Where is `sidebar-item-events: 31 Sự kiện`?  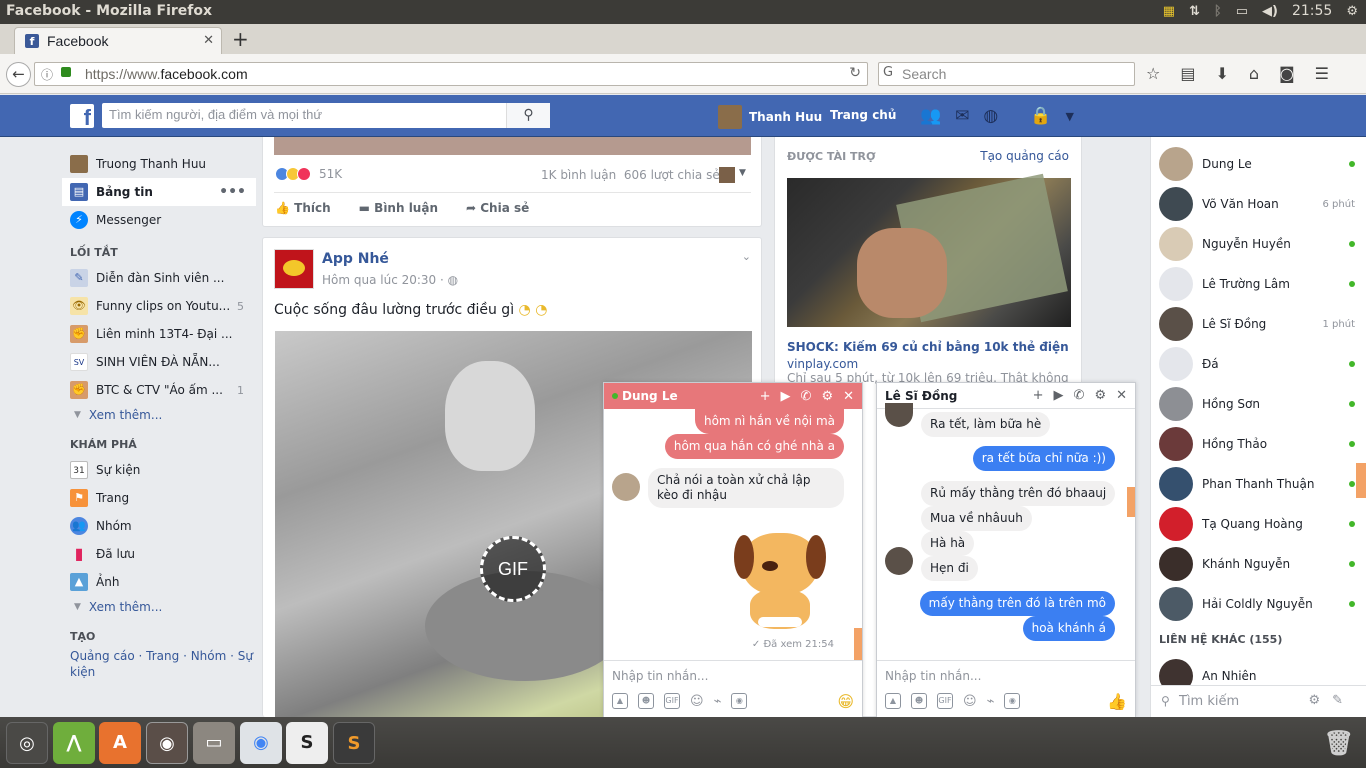
sidebar-item-events: 31 Sự kiện is located at coordinates (159, 470).